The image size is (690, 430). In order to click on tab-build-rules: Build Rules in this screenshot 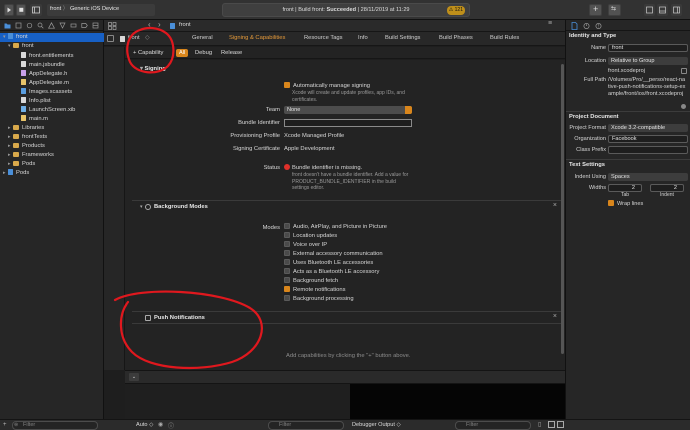, I will do `click(504, 38)`.